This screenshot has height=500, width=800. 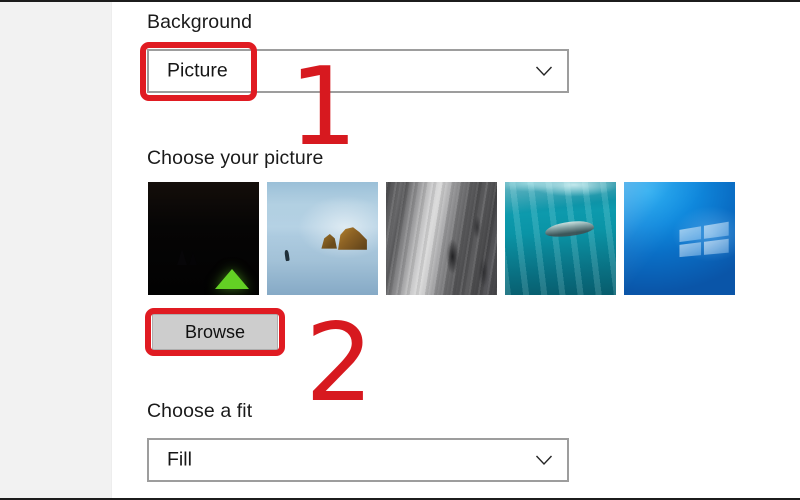 I want to click on background-type-combobox: Picture, so click(x=358, y=71).